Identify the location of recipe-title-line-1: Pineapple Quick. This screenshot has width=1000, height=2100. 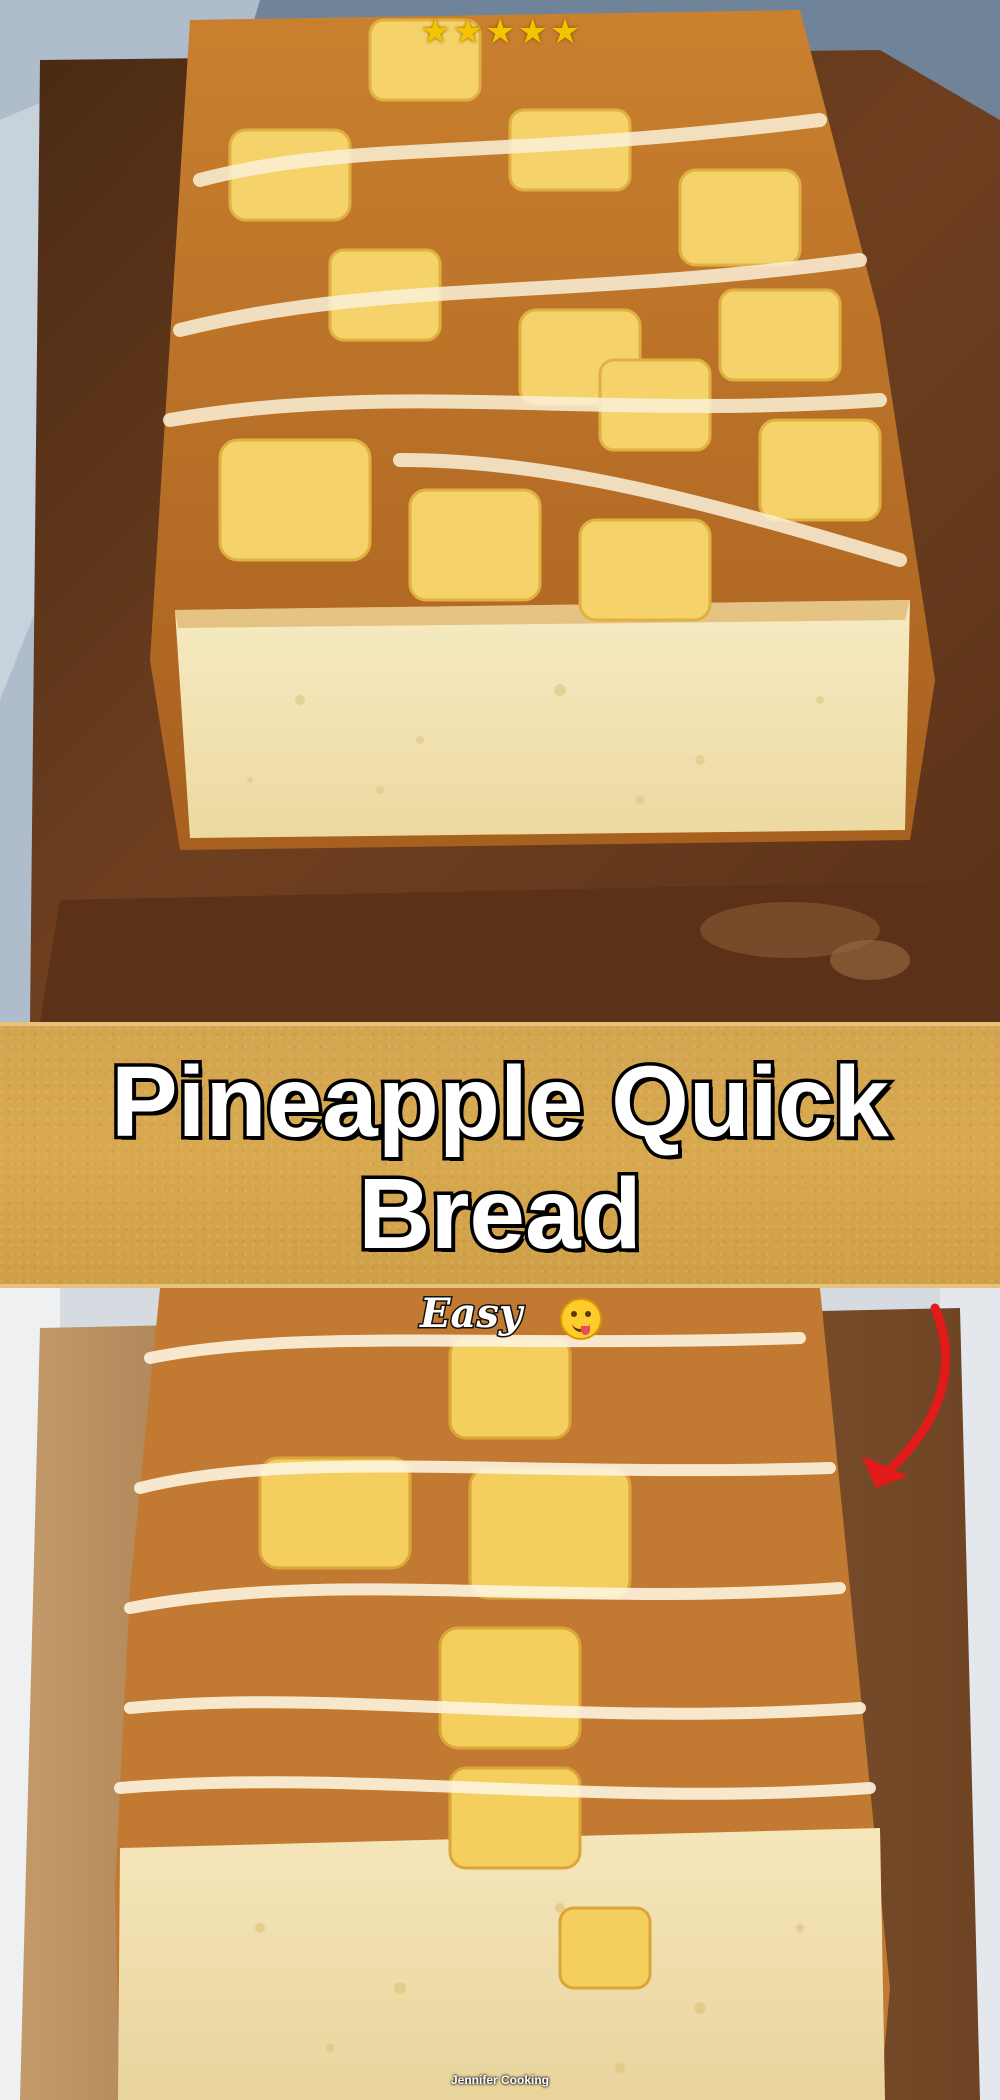
(499, 1102).